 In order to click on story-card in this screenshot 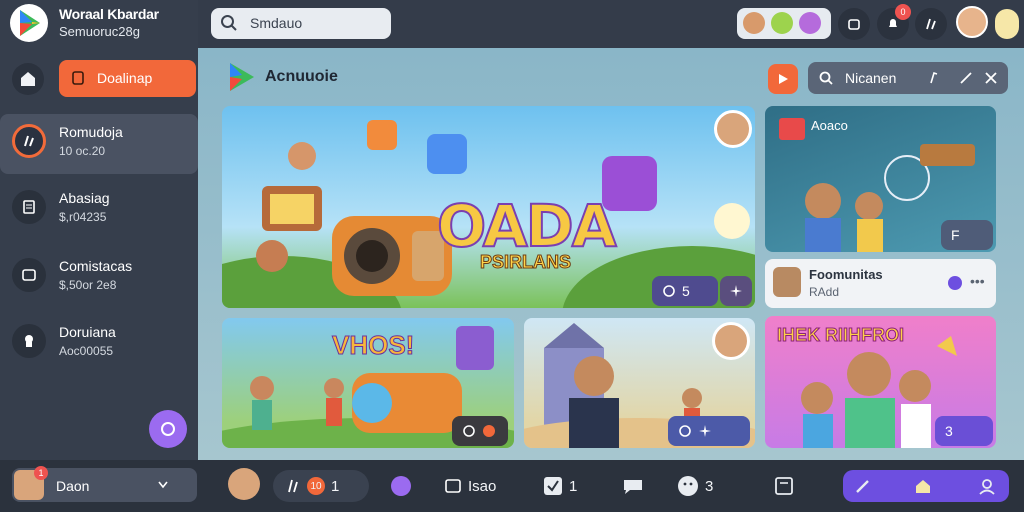, I will do `click(639, 383)`.